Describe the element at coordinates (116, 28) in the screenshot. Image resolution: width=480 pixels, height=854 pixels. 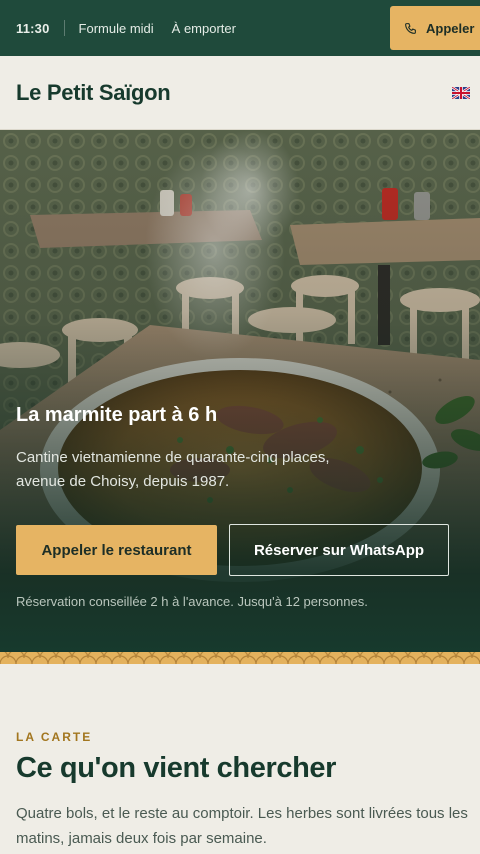
I see `link-formule-midi: Formule midi` at that location.